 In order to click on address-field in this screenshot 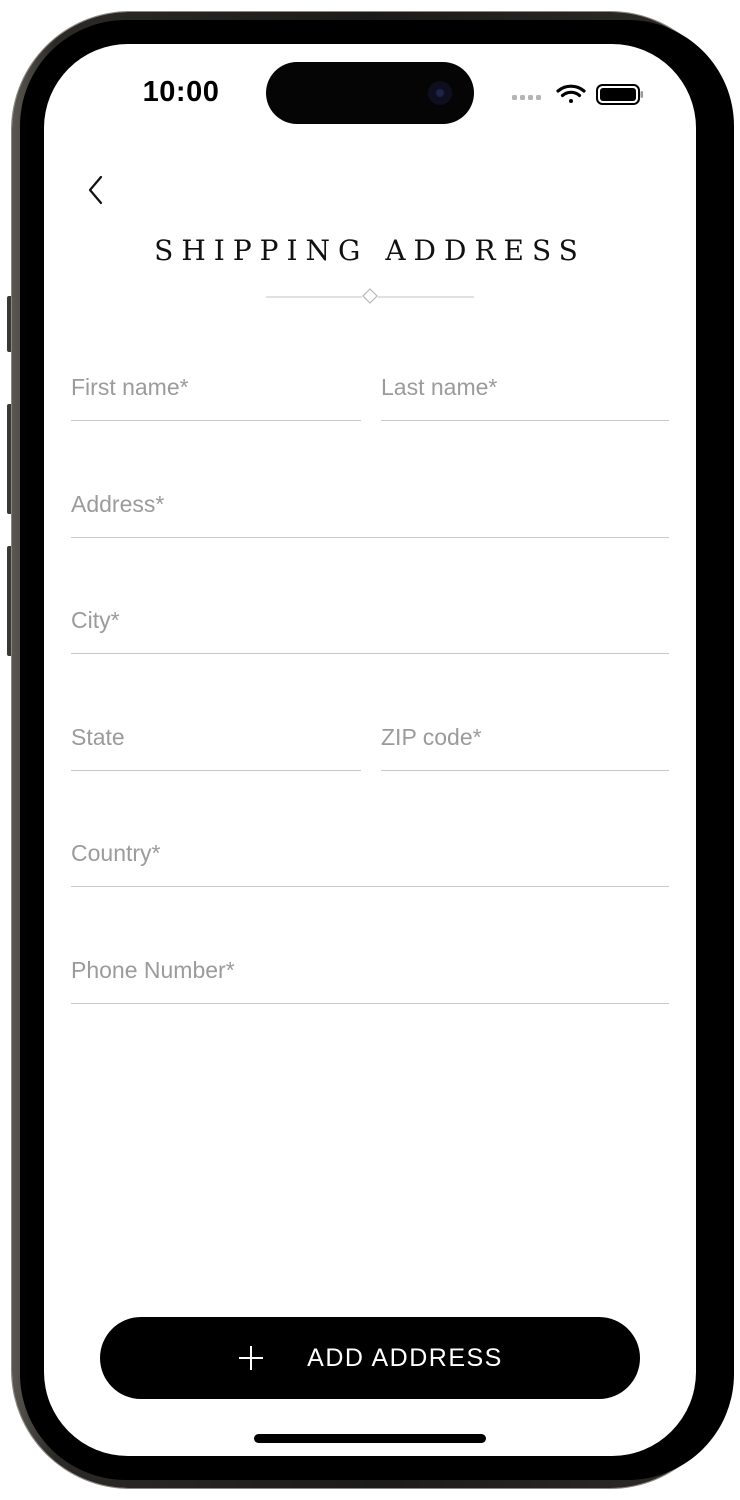, I will do `click(370, 505)`.